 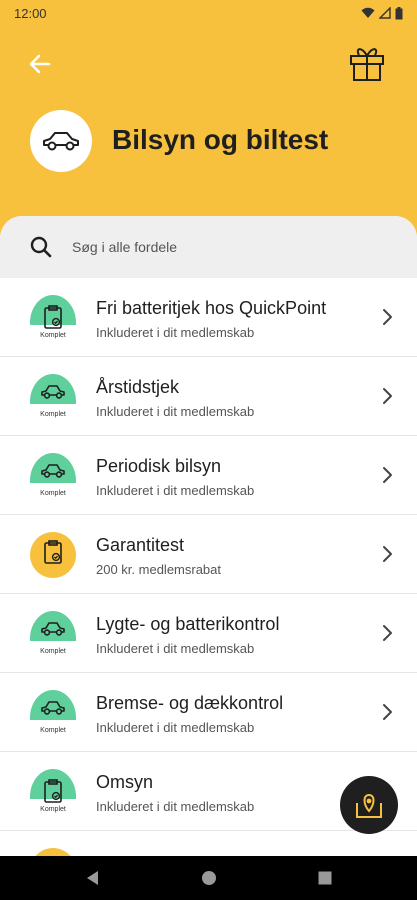 What do you see at coordinates (399, 12) in the screenshot?
I see `battery-icon` at bounding box center [399, 12].